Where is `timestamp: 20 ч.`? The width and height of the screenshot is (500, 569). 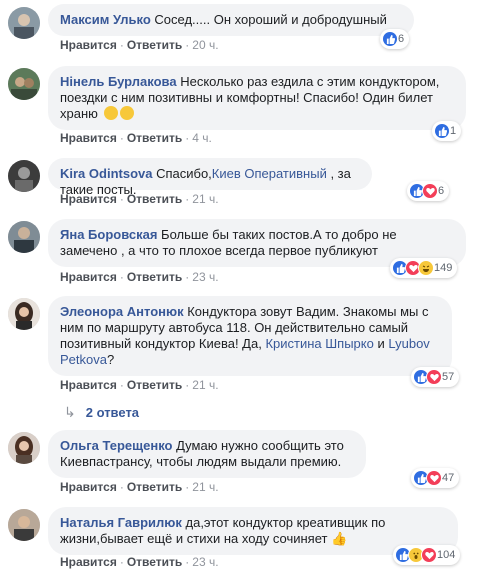
timestamp: 20 ч. is located at coordinates (205, 45).